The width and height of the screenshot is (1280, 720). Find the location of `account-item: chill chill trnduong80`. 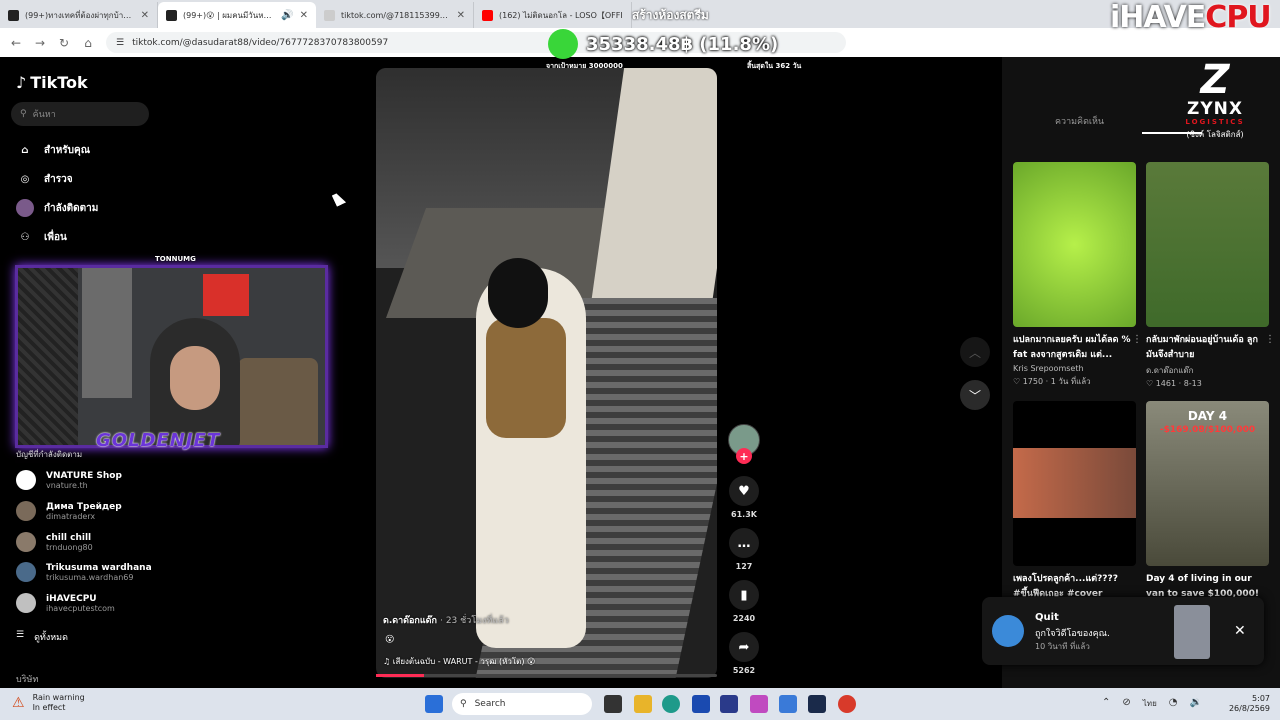

account-item: chill chill trnduong80 is located at coordinates (54, 542).